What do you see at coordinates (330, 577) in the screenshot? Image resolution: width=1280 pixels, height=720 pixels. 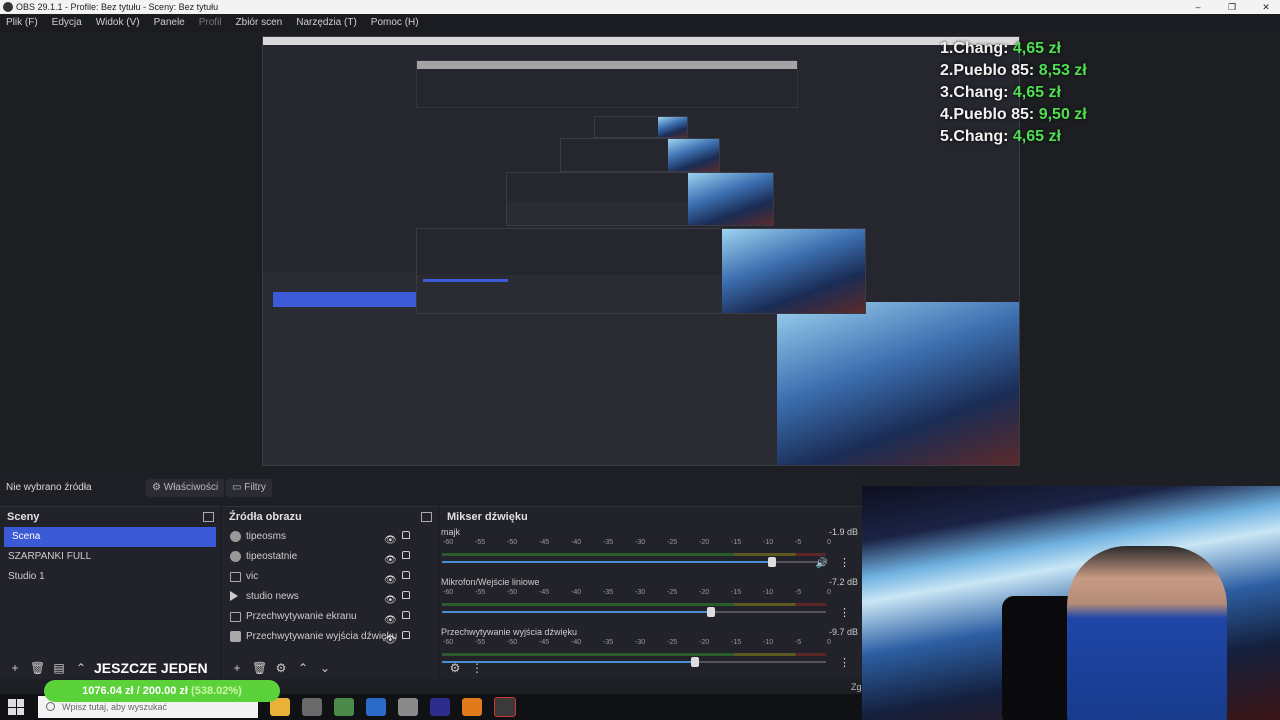 I see `source-item: vic 👁` at bounding box center [330, 577].